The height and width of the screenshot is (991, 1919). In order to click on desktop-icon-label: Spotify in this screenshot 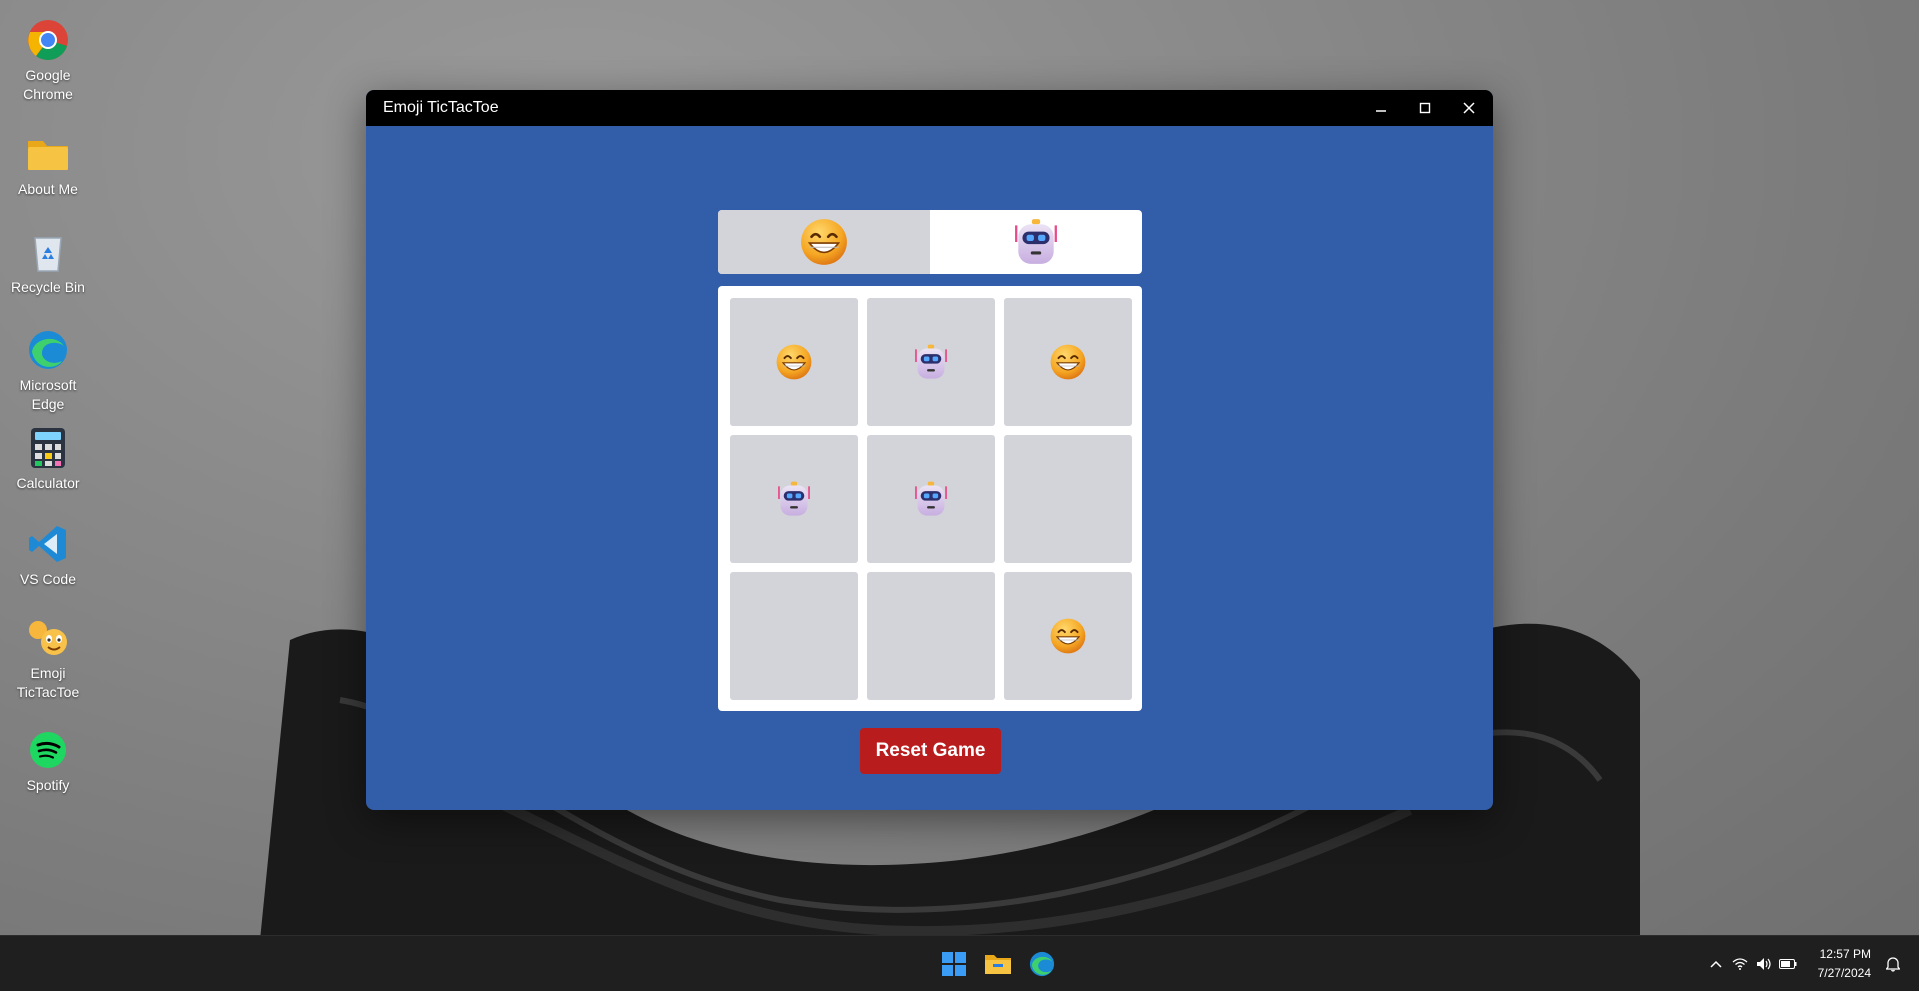, I will do `click(48, 785)`.